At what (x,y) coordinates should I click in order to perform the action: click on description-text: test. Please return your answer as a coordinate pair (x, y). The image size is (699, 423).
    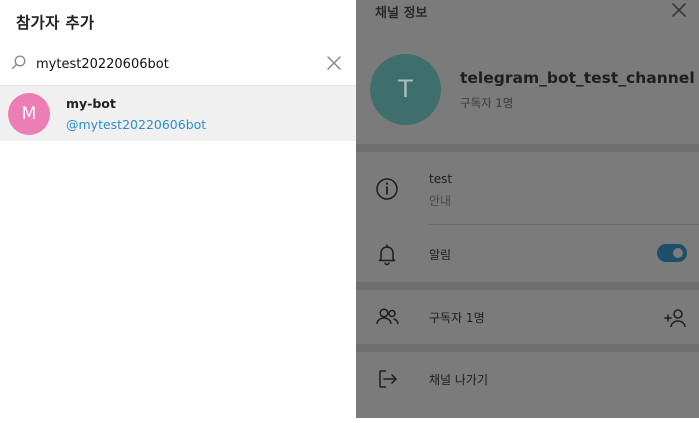
    Looking at the image, I should click on (441, 179).